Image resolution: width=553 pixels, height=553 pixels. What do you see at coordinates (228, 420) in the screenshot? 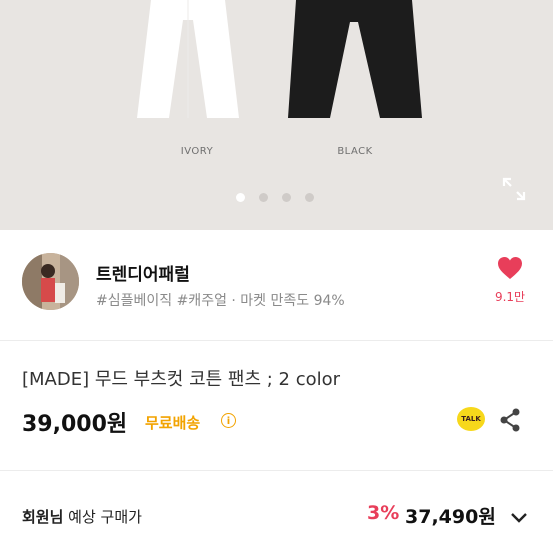
I see `info-icon: i` at bounding box center [228, 420].